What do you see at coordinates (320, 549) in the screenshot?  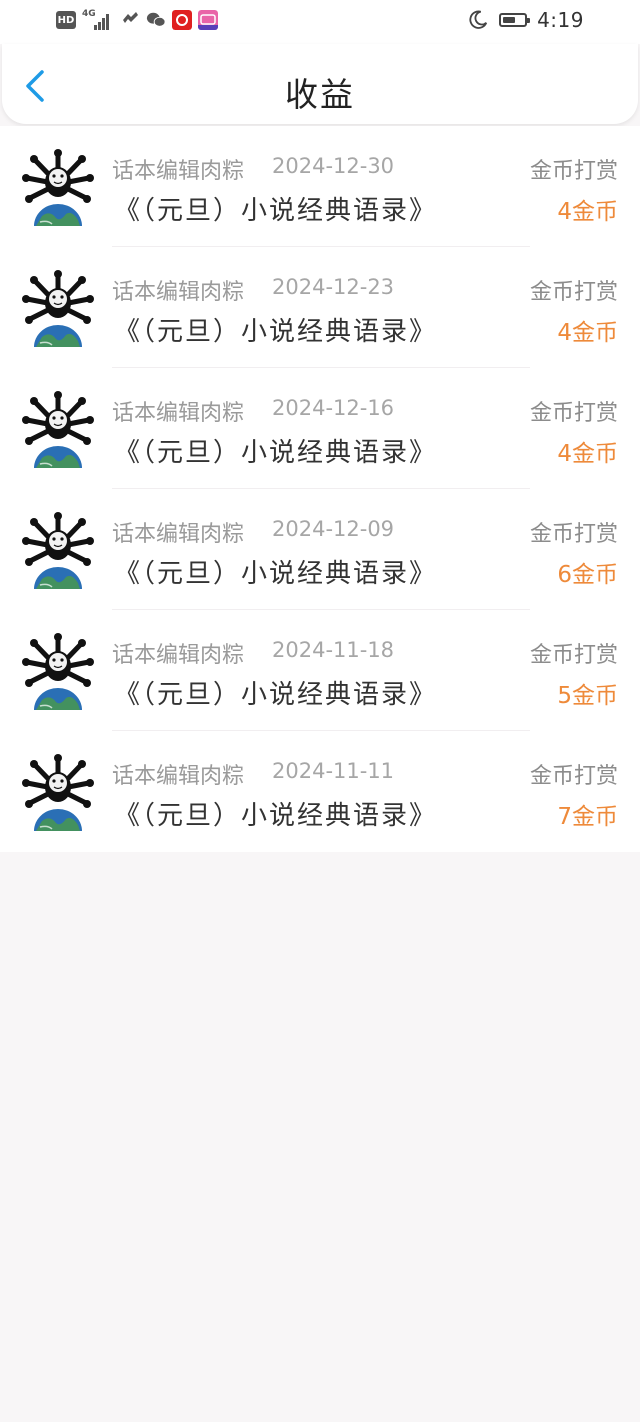 I see `earnings-record: 话本编辑肉粽 2024-12-09 金币打赏 《（元旦）小说经典语录》 6金币` at bounding box center [320, 549].